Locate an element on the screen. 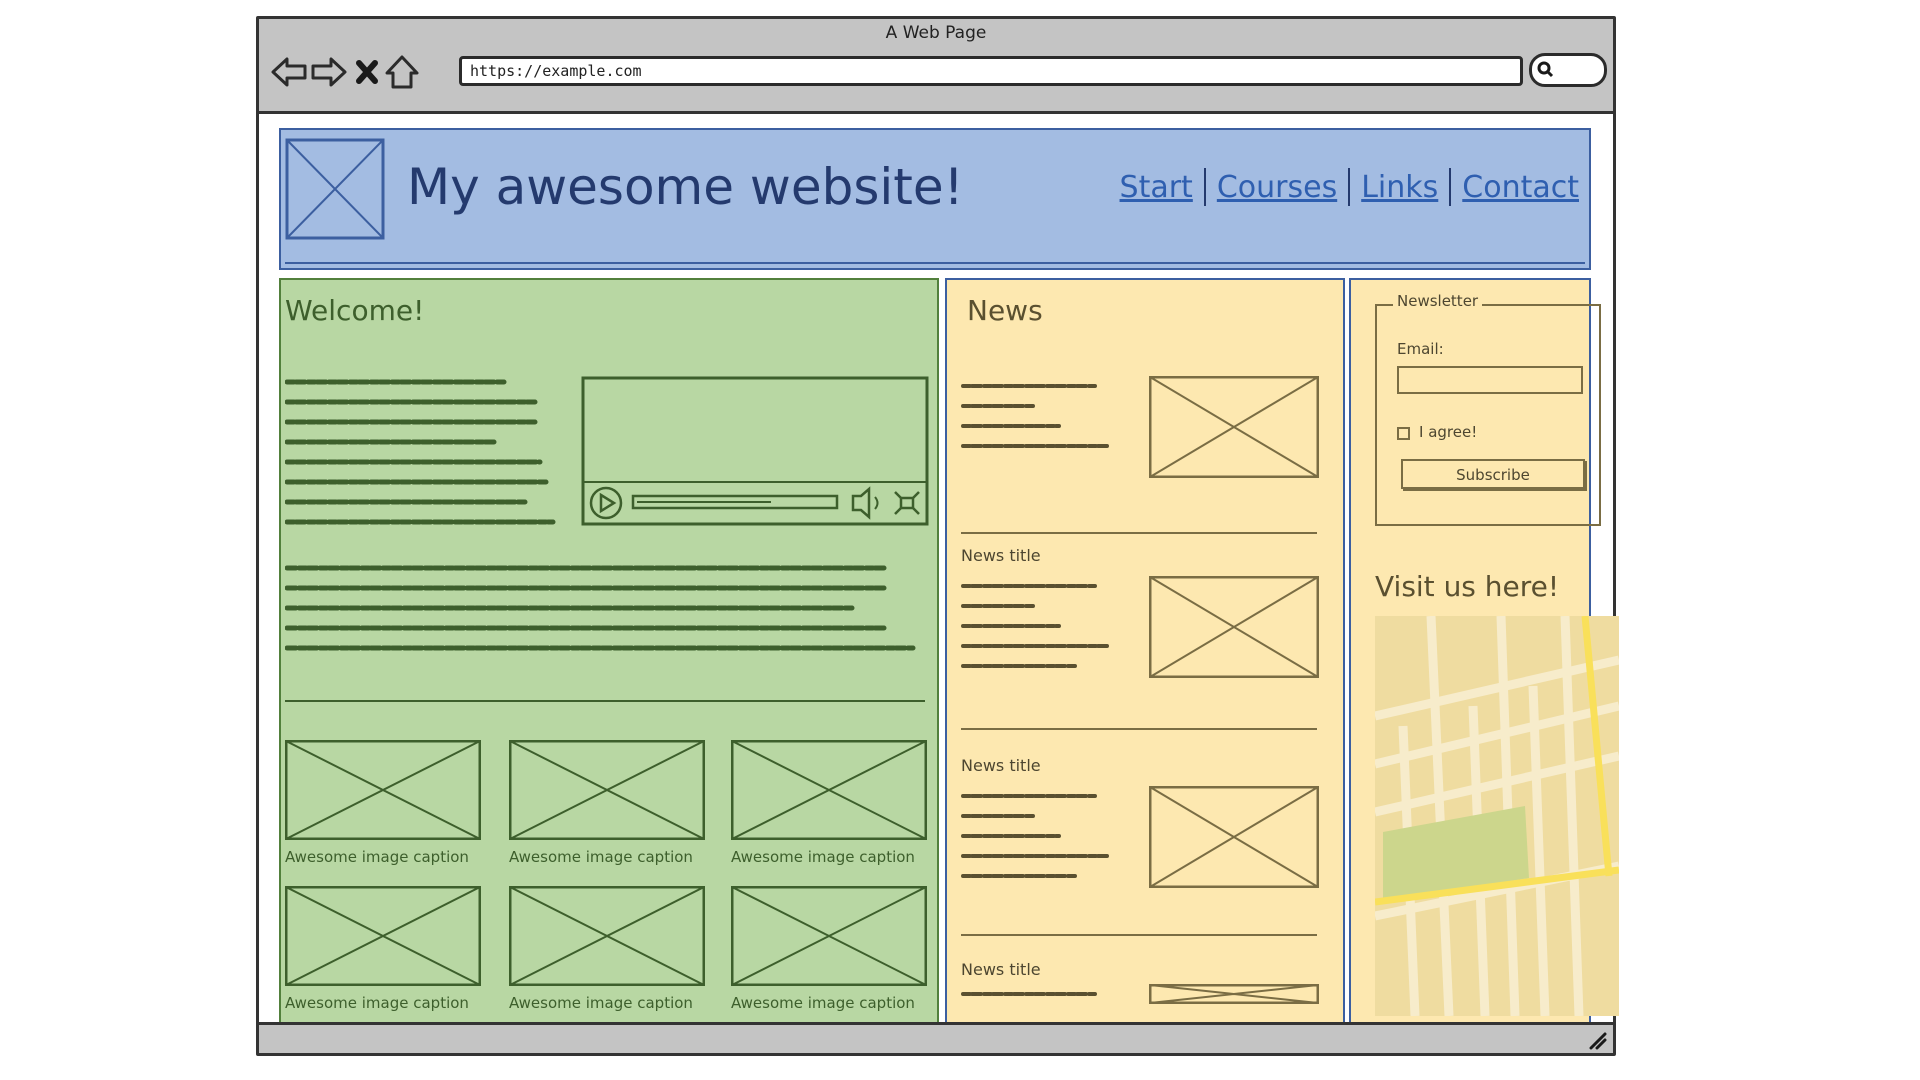 The height and width of the screenshot is (1080, 1920). main-navigation: Start Courses Links Contact is located at coordinates (1349, 187).